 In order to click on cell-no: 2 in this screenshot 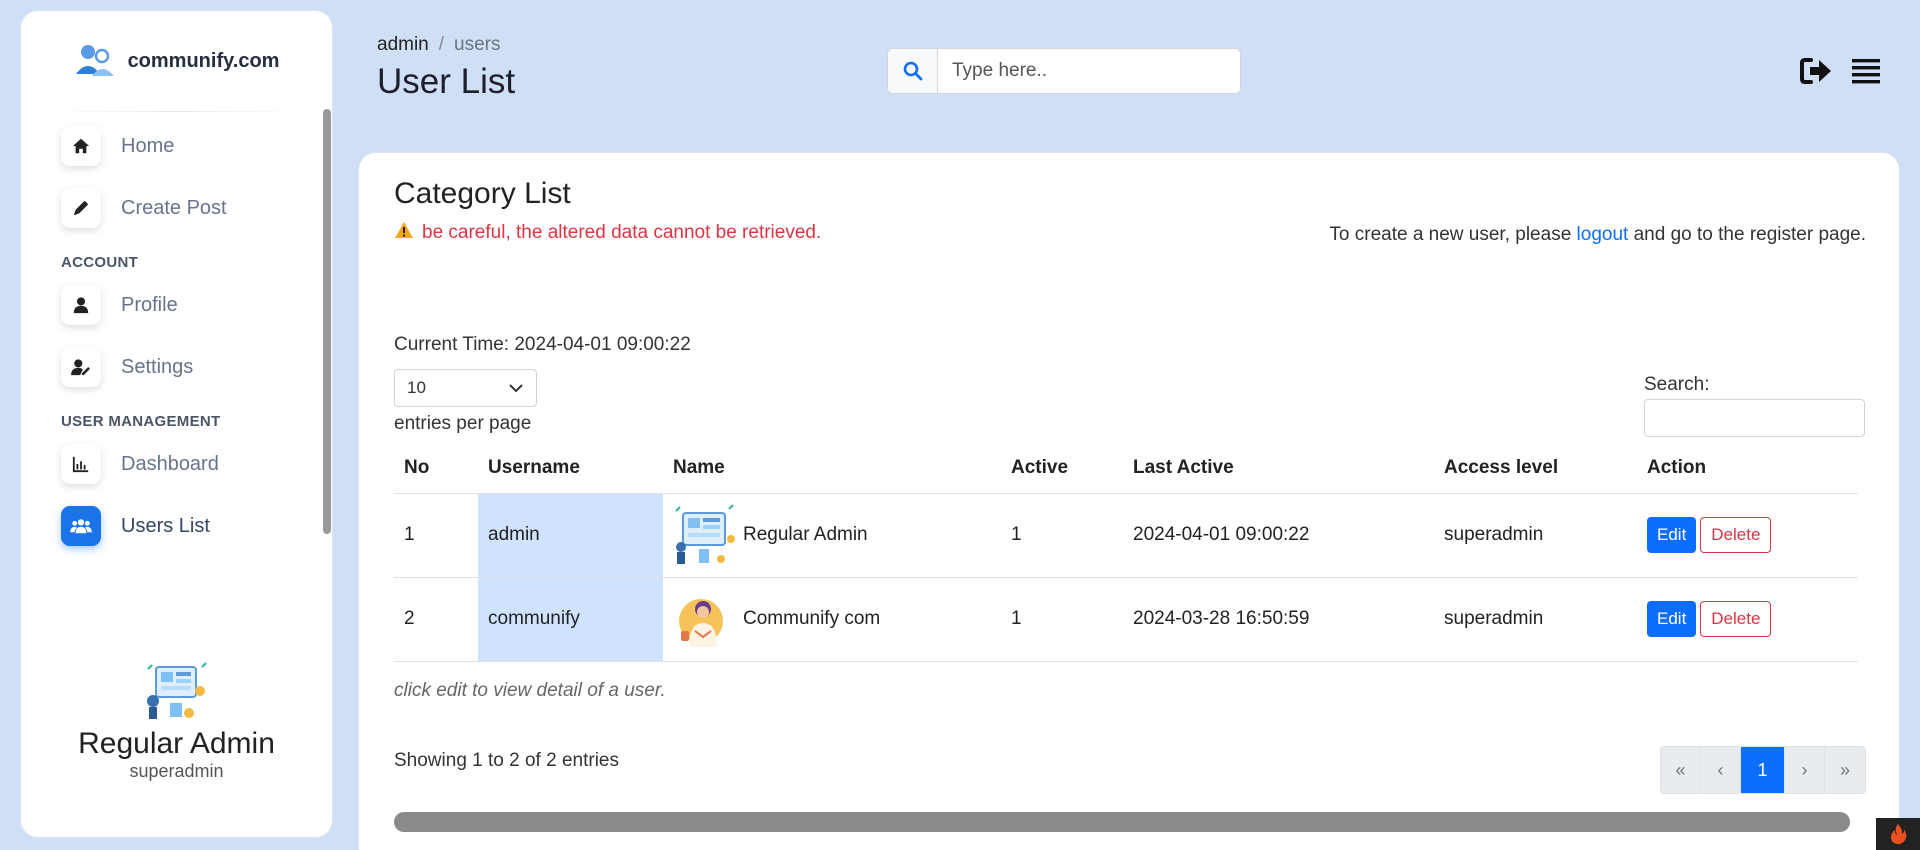, I will do `click(436, 619)`.